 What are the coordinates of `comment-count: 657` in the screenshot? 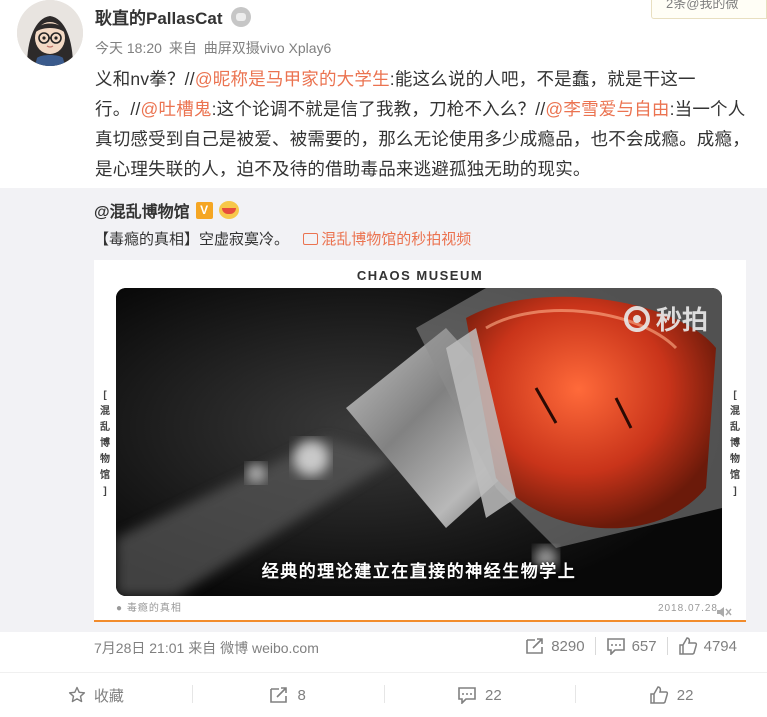 It's located at (644, 646).